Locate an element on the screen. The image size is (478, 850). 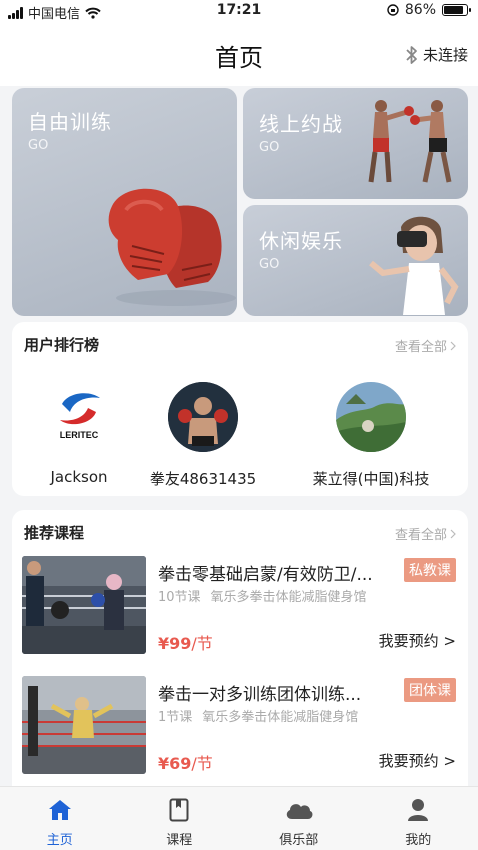
course-lessons: 10节课 is located at coordinates (179, 597).